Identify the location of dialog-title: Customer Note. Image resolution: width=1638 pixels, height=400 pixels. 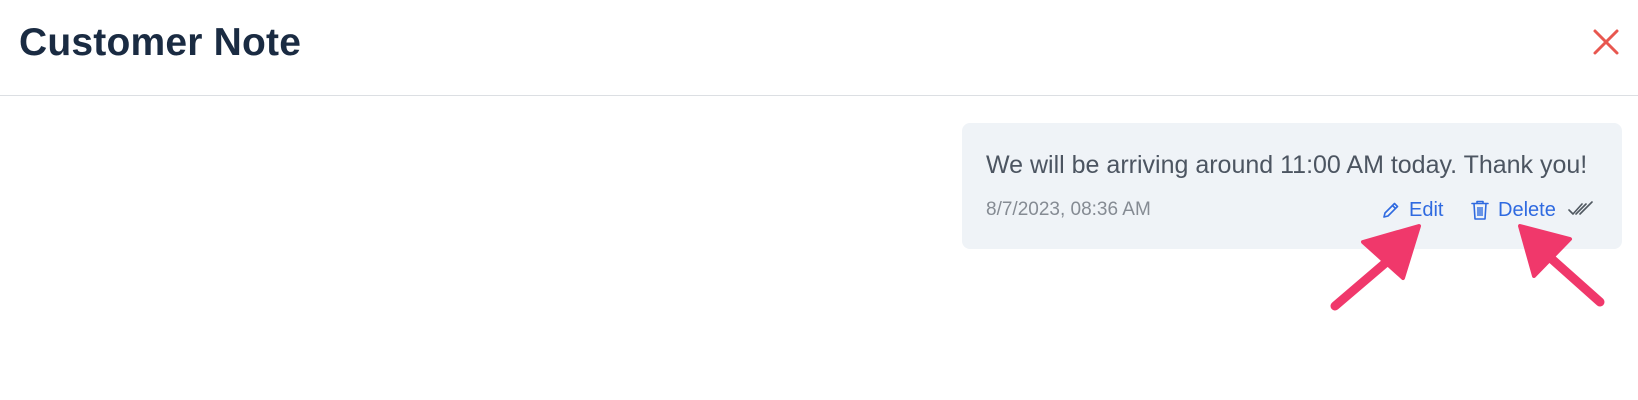
(160, 42).